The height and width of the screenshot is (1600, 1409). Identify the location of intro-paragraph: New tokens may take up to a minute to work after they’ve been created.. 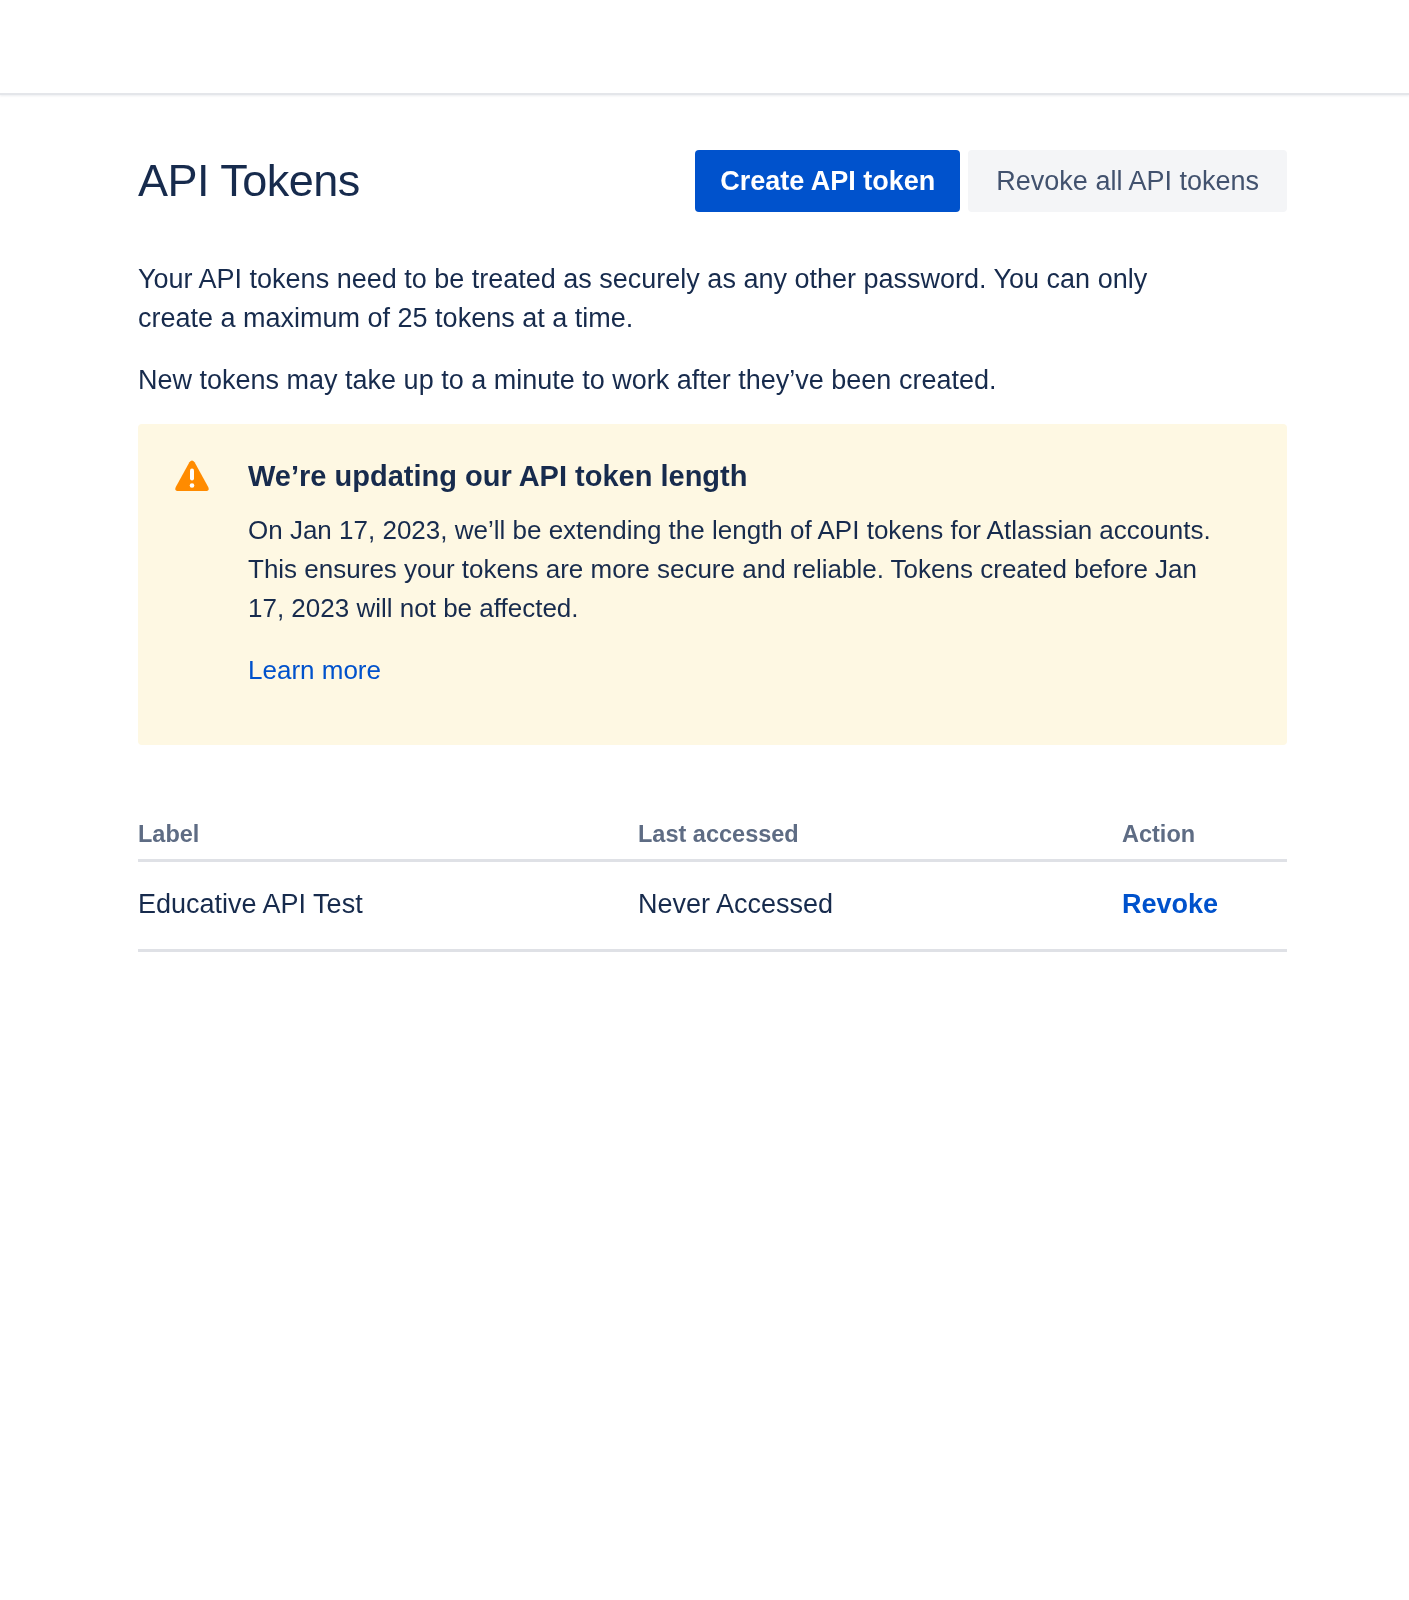
(568, 380).